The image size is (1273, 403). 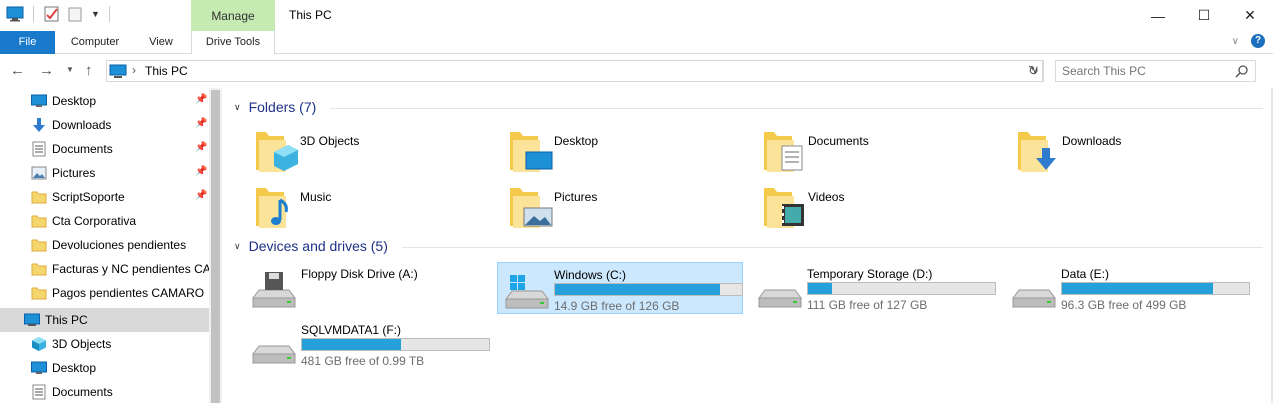 What do you see at coordinates (161, 42) in the screenshot?
I see `tab-view: View` at bounding box center [161, 42].